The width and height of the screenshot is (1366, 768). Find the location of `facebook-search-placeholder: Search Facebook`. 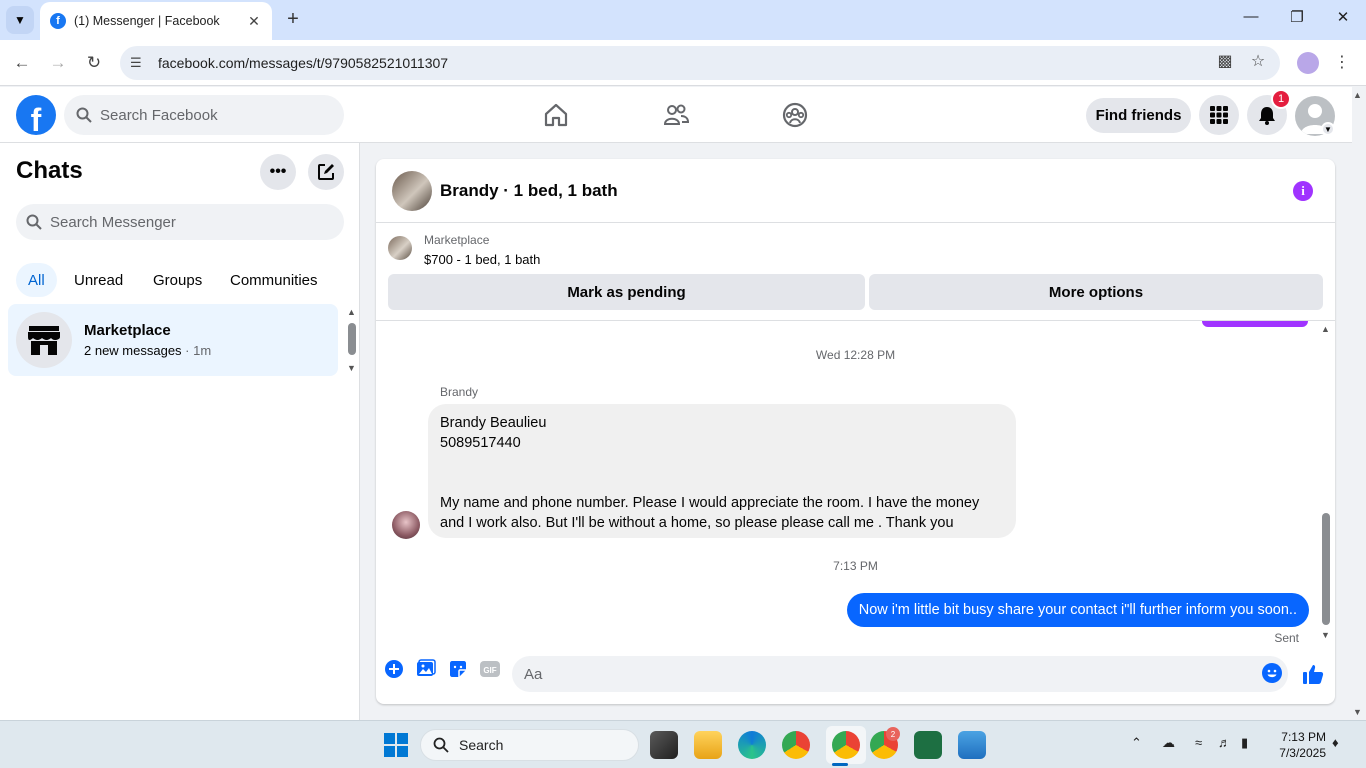

facebook-search-placeholder: Search Facebook is located at coordinates (159, 115).